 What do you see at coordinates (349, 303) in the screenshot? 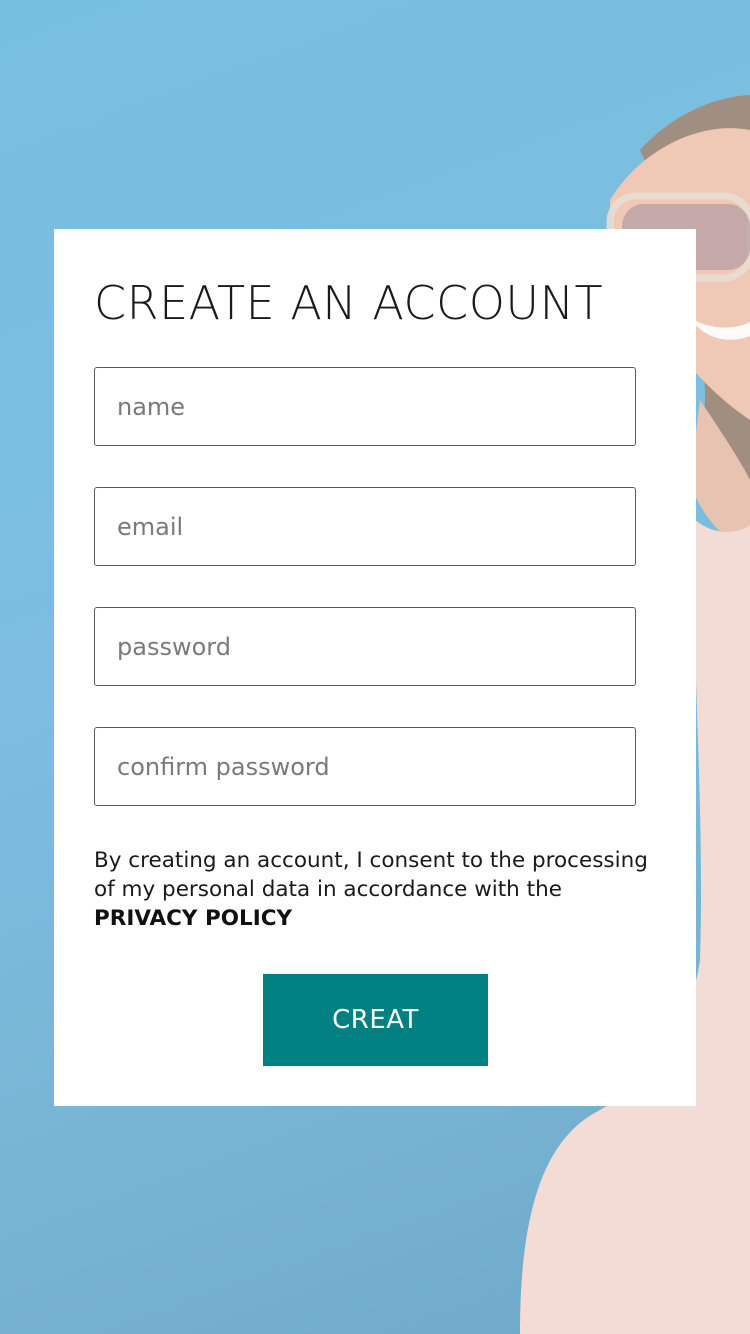
I see `page-title: CREATE AN ACCOUNT` at bounding box center [349, 303].